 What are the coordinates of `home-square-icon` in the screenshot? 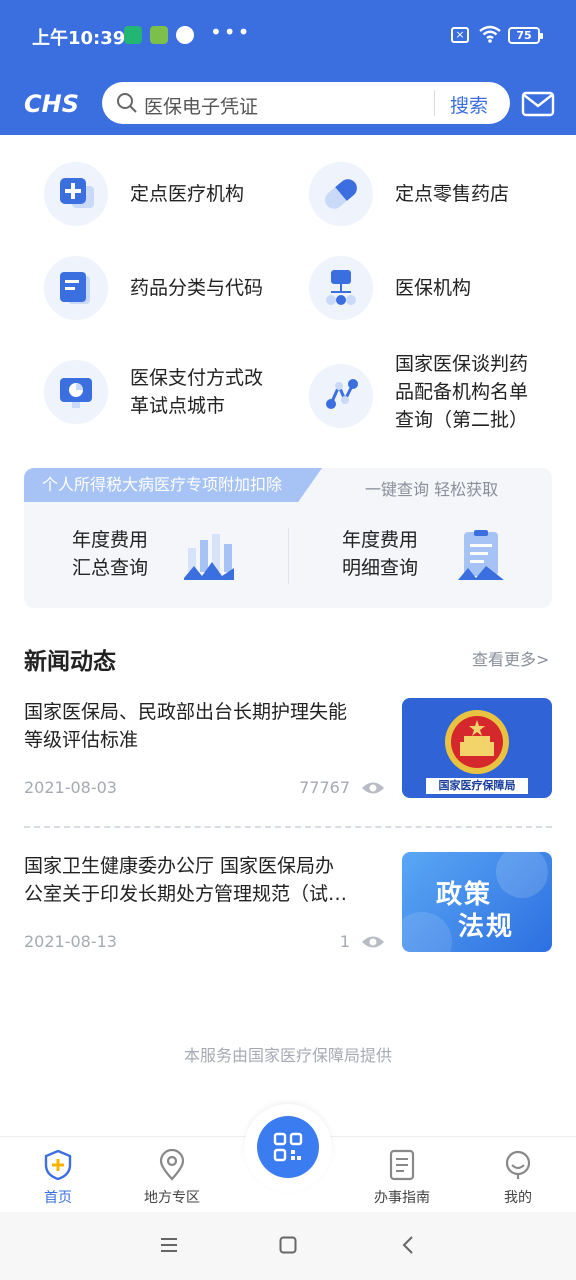 It's located at (288, 1245).